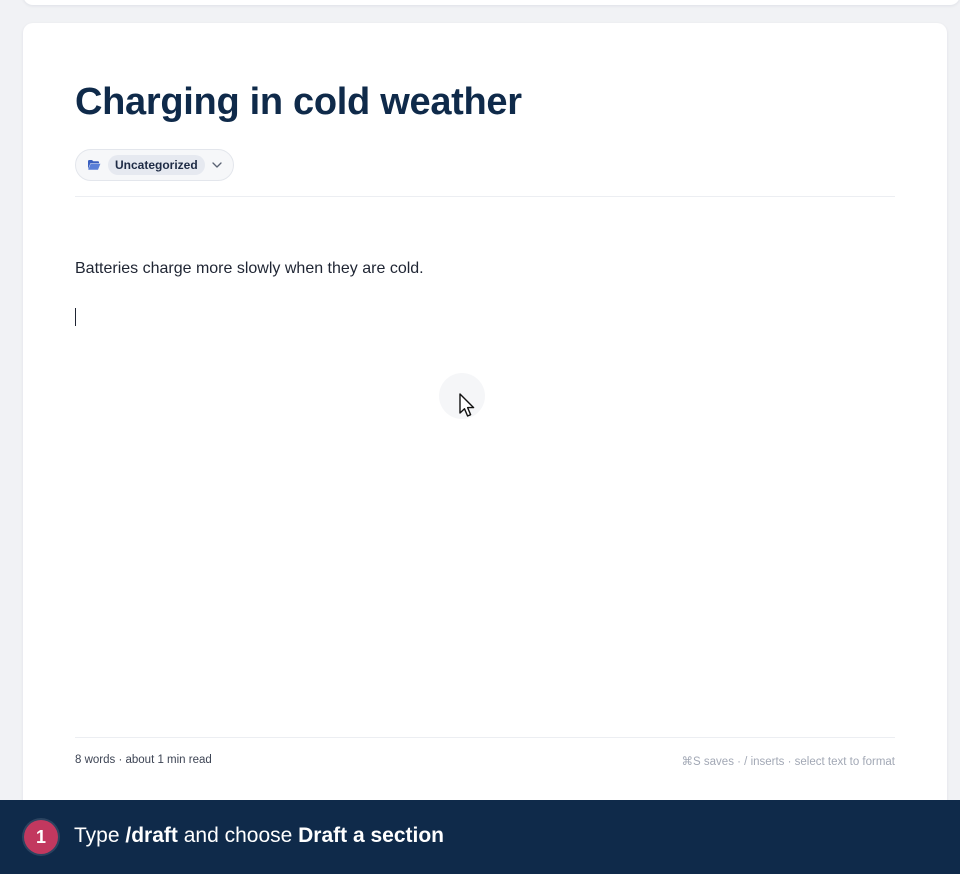 This screenshot has height=874, width=960. I want to click on category-label: Uncategorized, so click(156, 165).